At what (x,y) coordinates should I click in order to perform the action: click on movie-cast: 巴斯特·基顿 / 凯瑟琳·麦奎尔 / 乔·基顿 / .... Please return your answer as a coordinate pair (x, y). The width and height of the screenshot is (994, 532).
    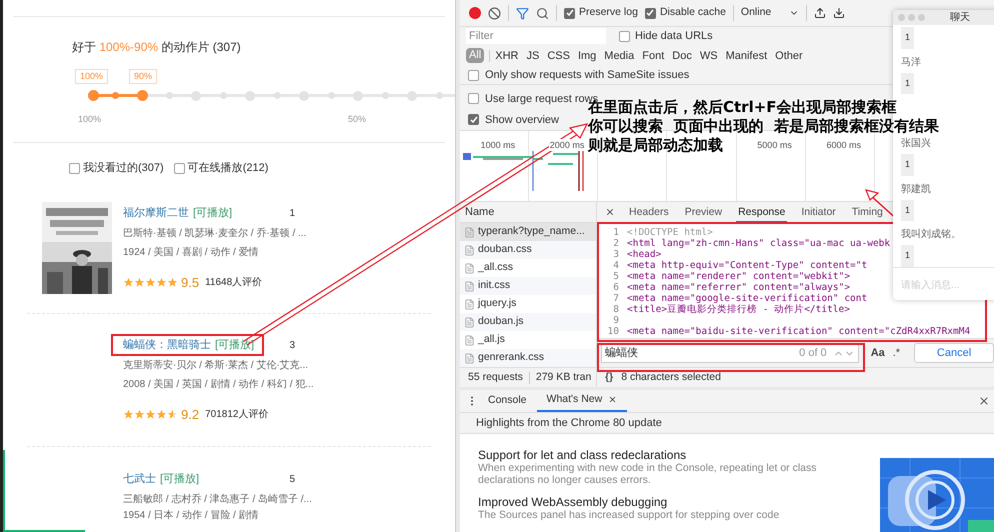
    Looking at the image, I should click on (215, 233).